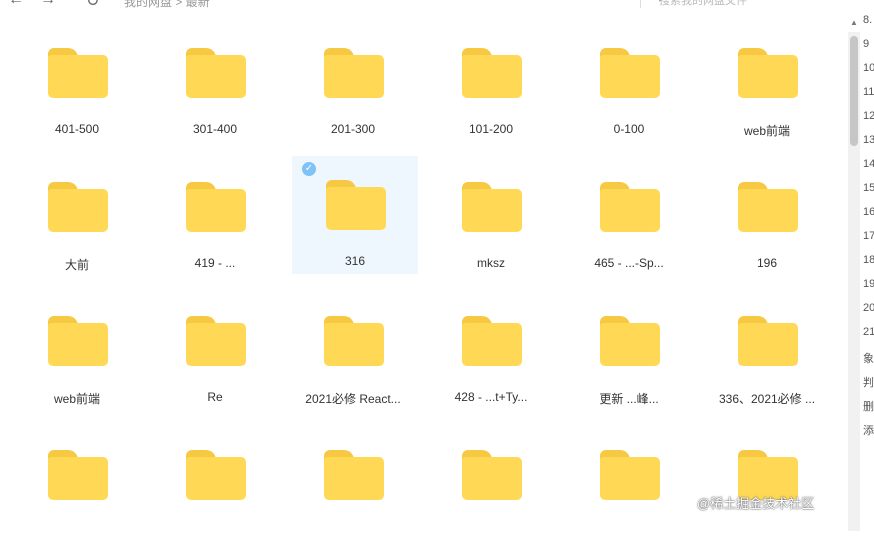 This screenshot has height=544, width=874. I want to click on breadcrumb: 我的网盘 > 最新, so click(167, 4).